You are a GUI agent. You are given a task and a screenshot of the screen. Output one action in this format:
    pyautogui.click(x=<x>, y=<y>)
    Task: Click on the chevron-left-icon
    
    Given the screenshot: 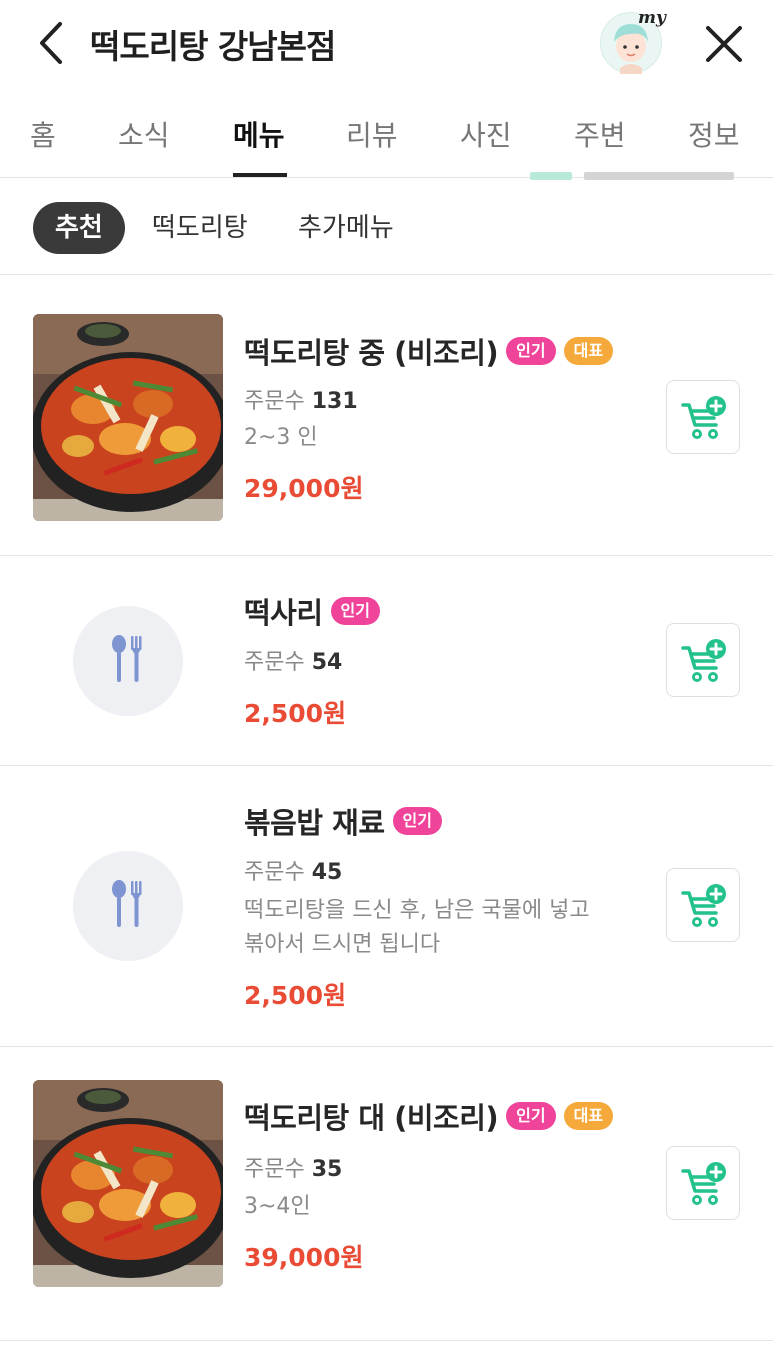 What is the action you would take?
    pyautogui.click(x=51, y=43)
    